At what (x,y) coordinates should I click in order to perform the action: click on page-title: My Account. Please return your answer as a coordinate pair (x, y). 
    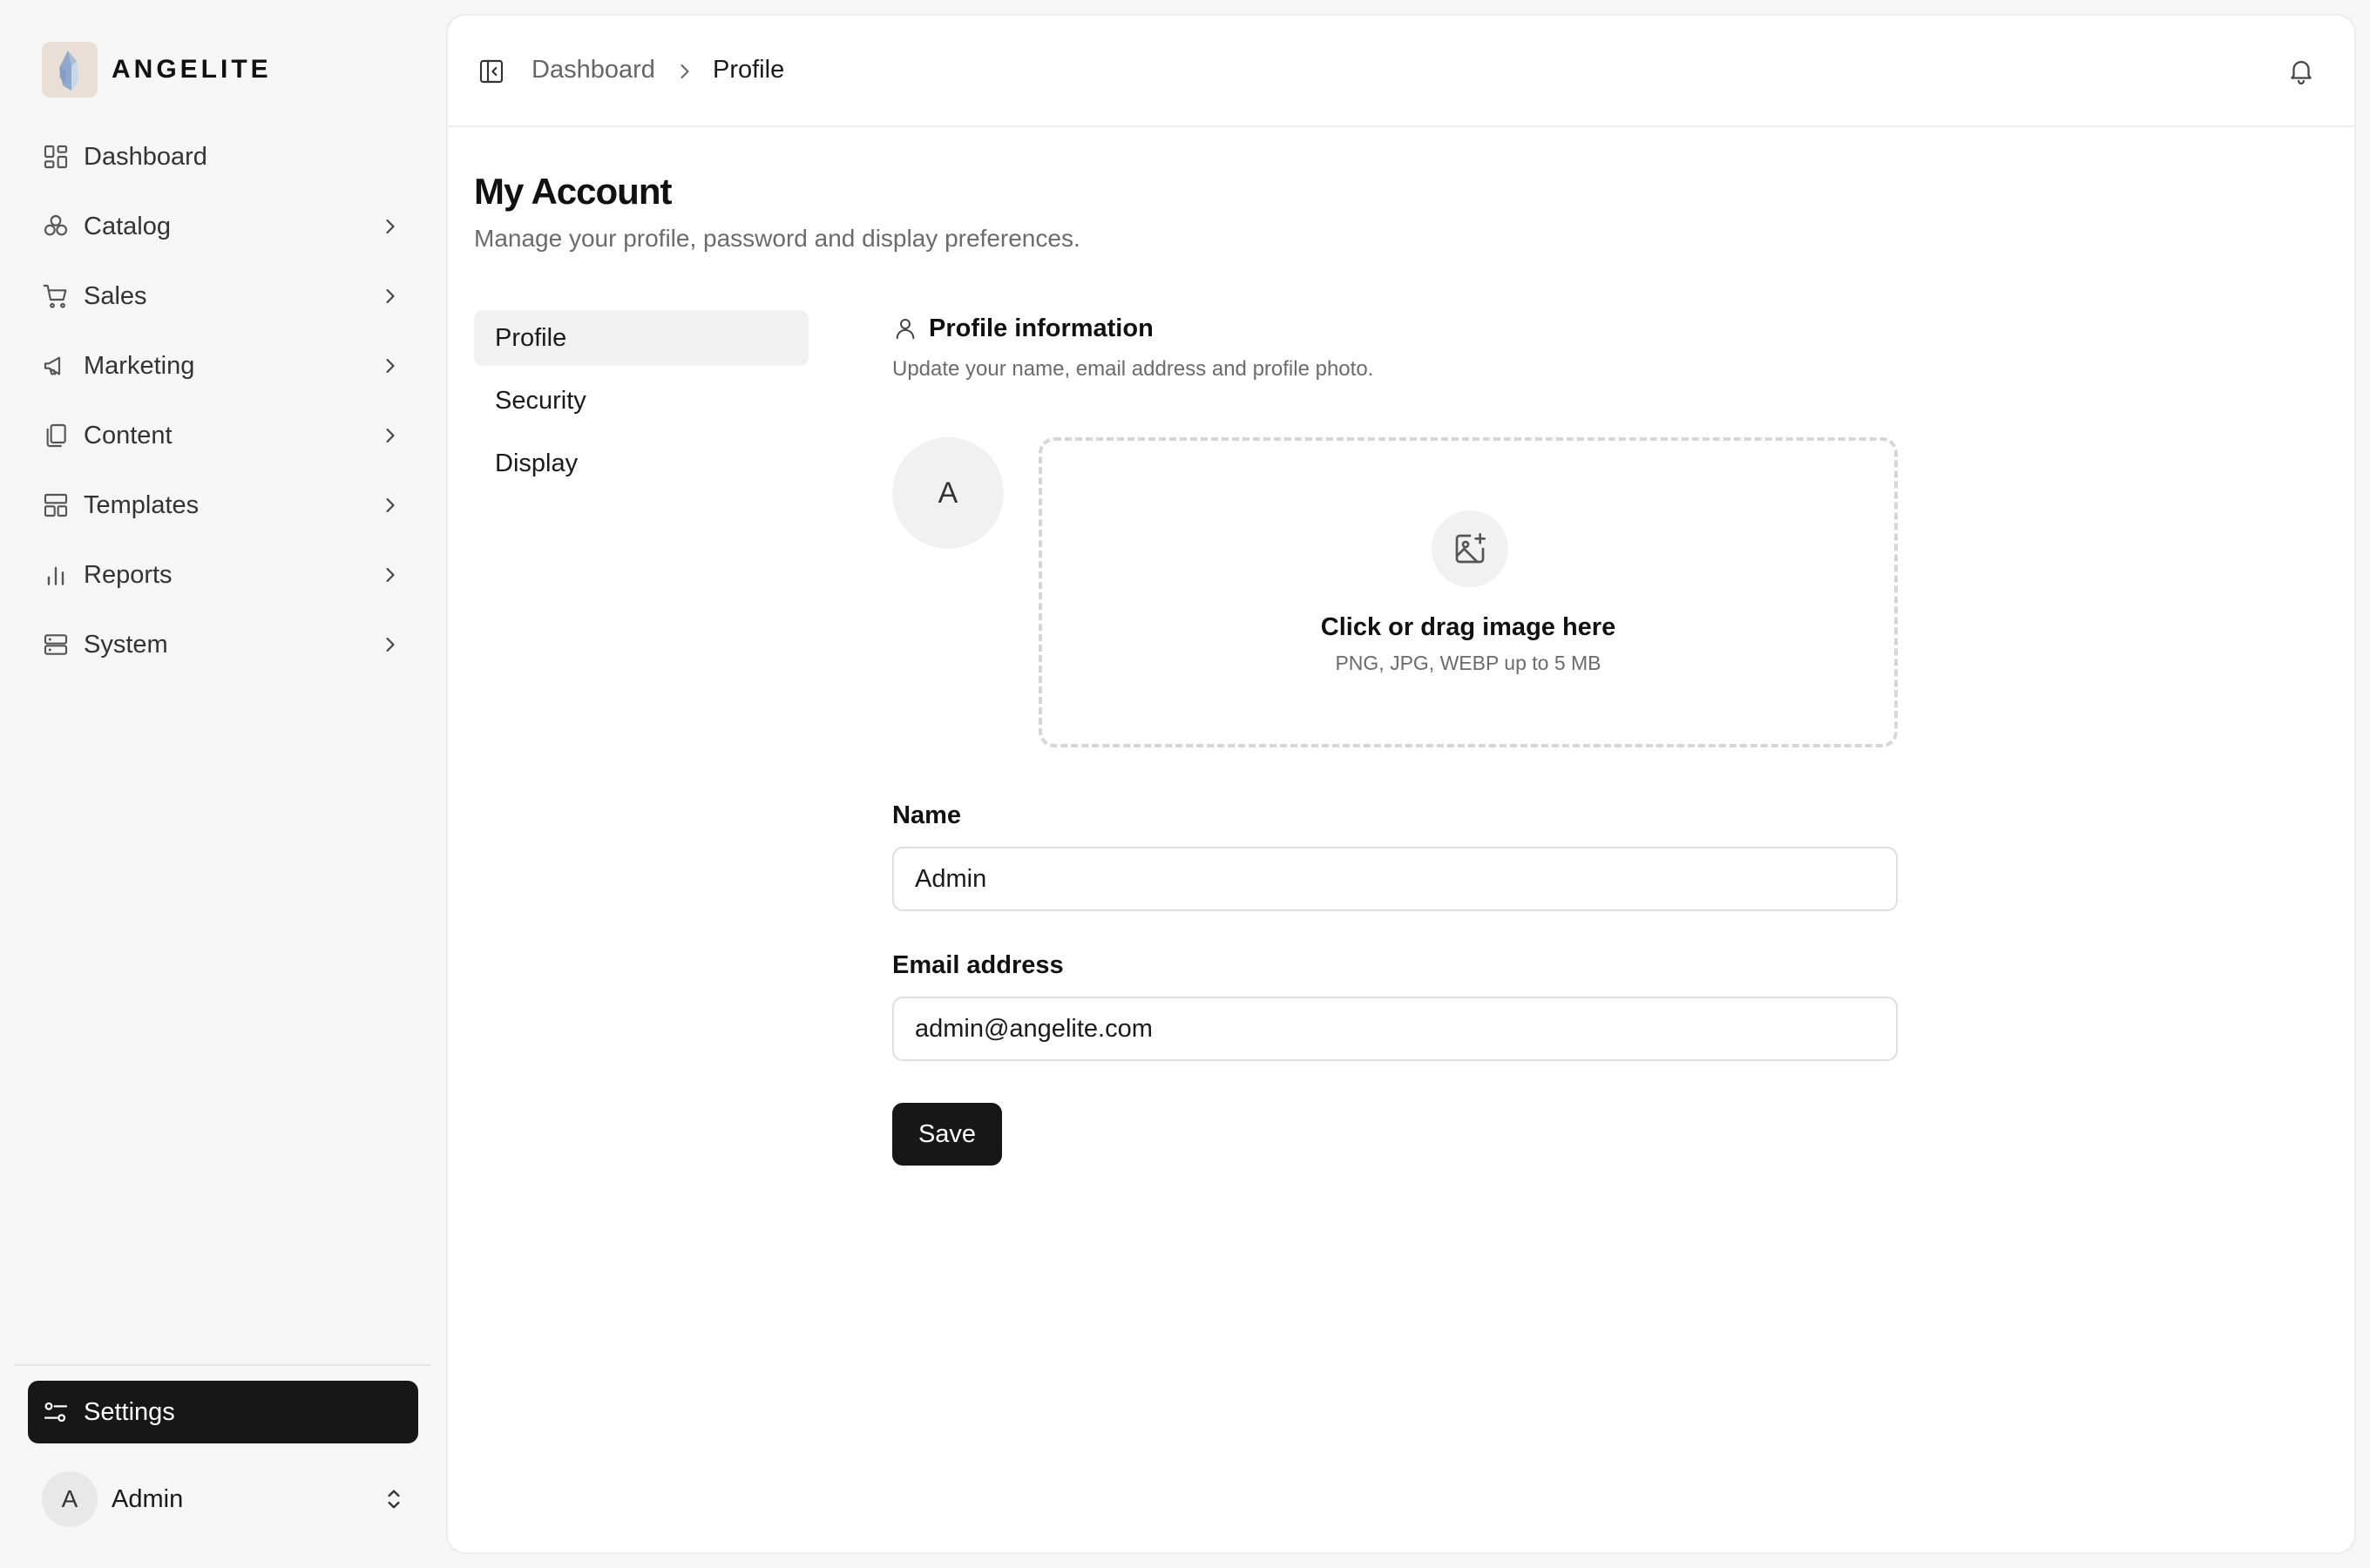
    Looking at the image, I should click on (573, 191).